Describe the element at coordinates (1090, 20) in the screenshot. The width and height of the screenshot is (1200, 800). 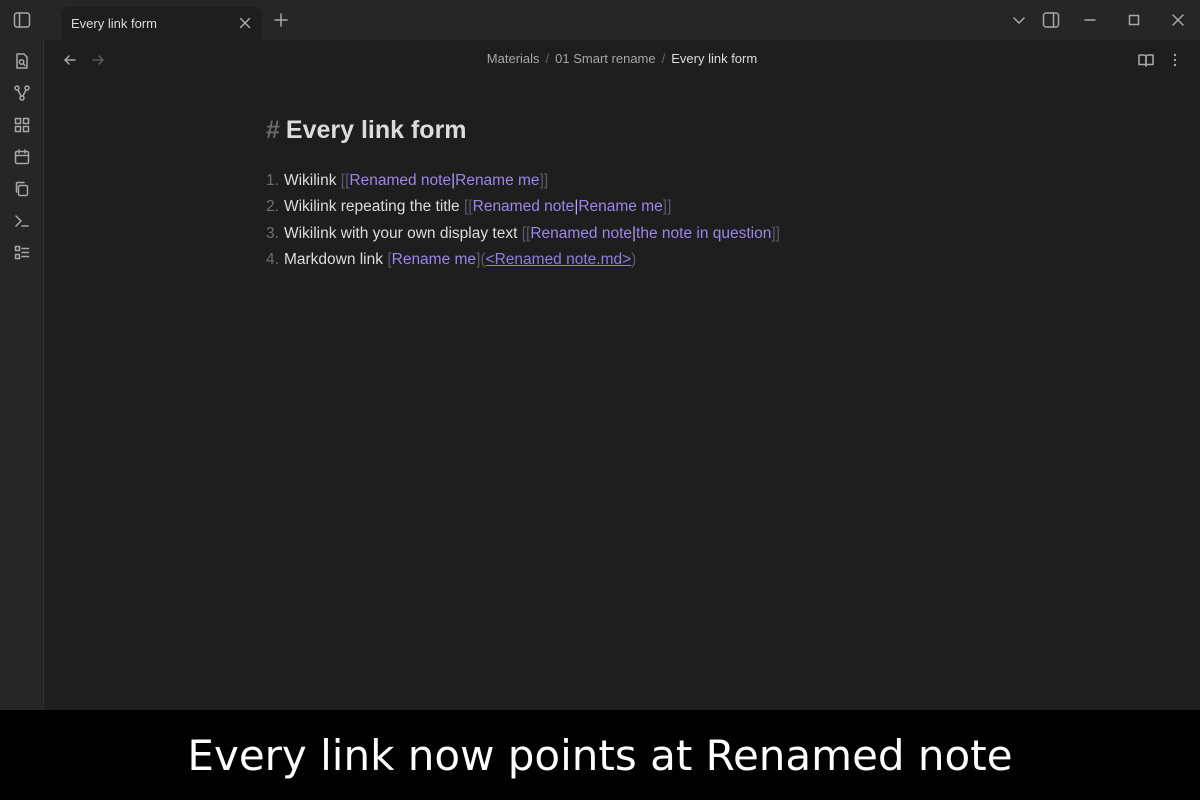
I see `minimize-icon` at that location.